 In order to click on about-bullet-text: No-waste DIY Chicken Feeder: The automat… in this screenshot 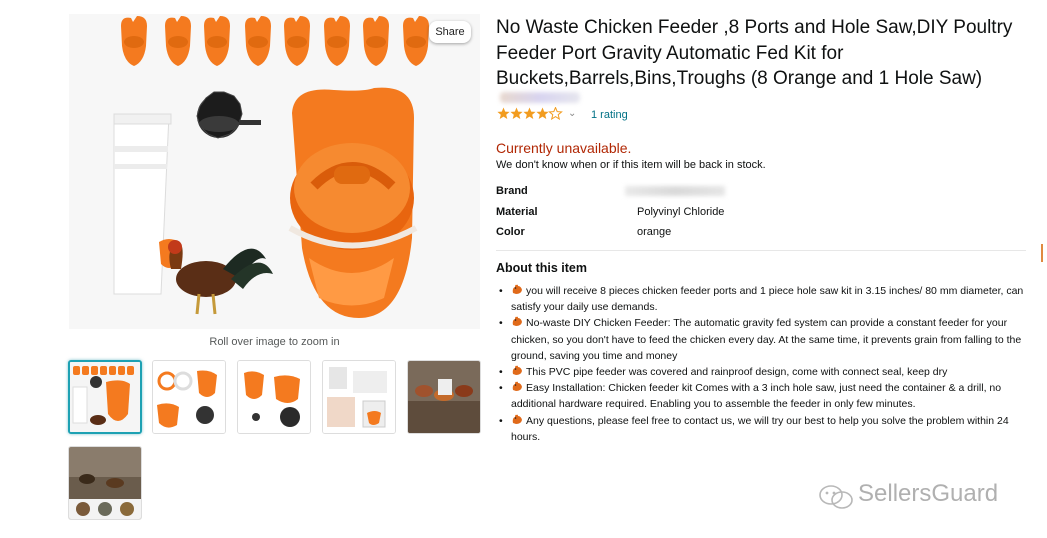, I will do `click(766, 339)`.